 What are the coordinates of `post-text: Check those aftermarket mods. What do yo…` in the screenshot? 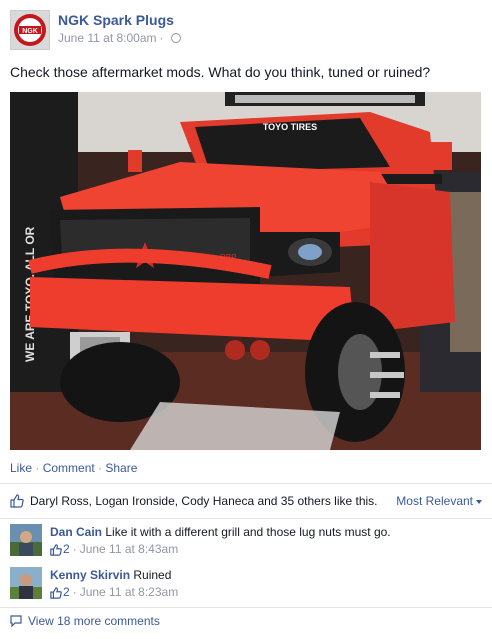 It's located at (220, 72).